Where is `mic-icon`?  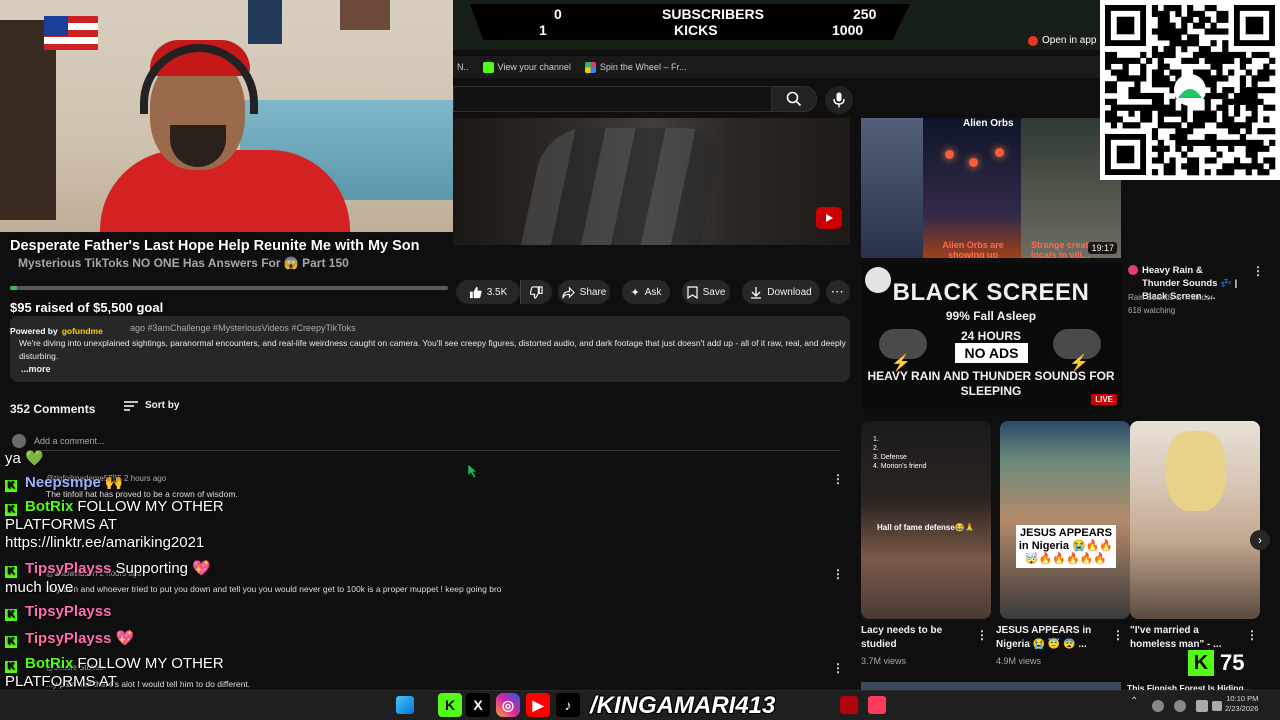
mic-icon is located at coordinates (839, 100).